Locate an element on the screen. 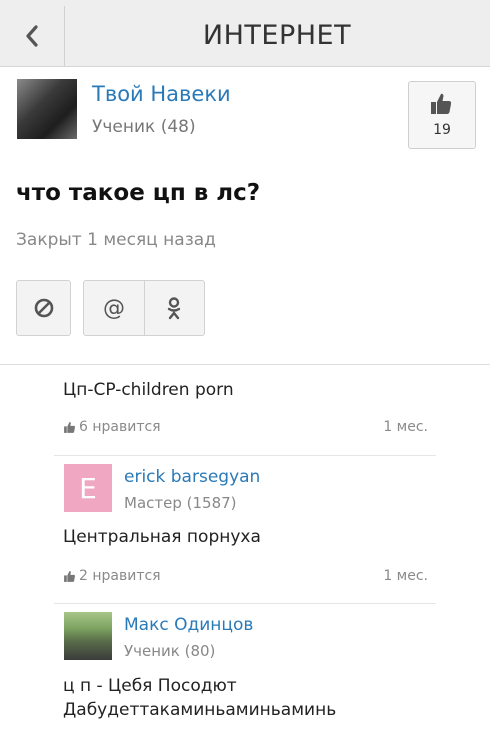 The width and height of the screenshot is (490, 735). page-title: ИНТЕРНЕТ is located at coordinates (277, 35).